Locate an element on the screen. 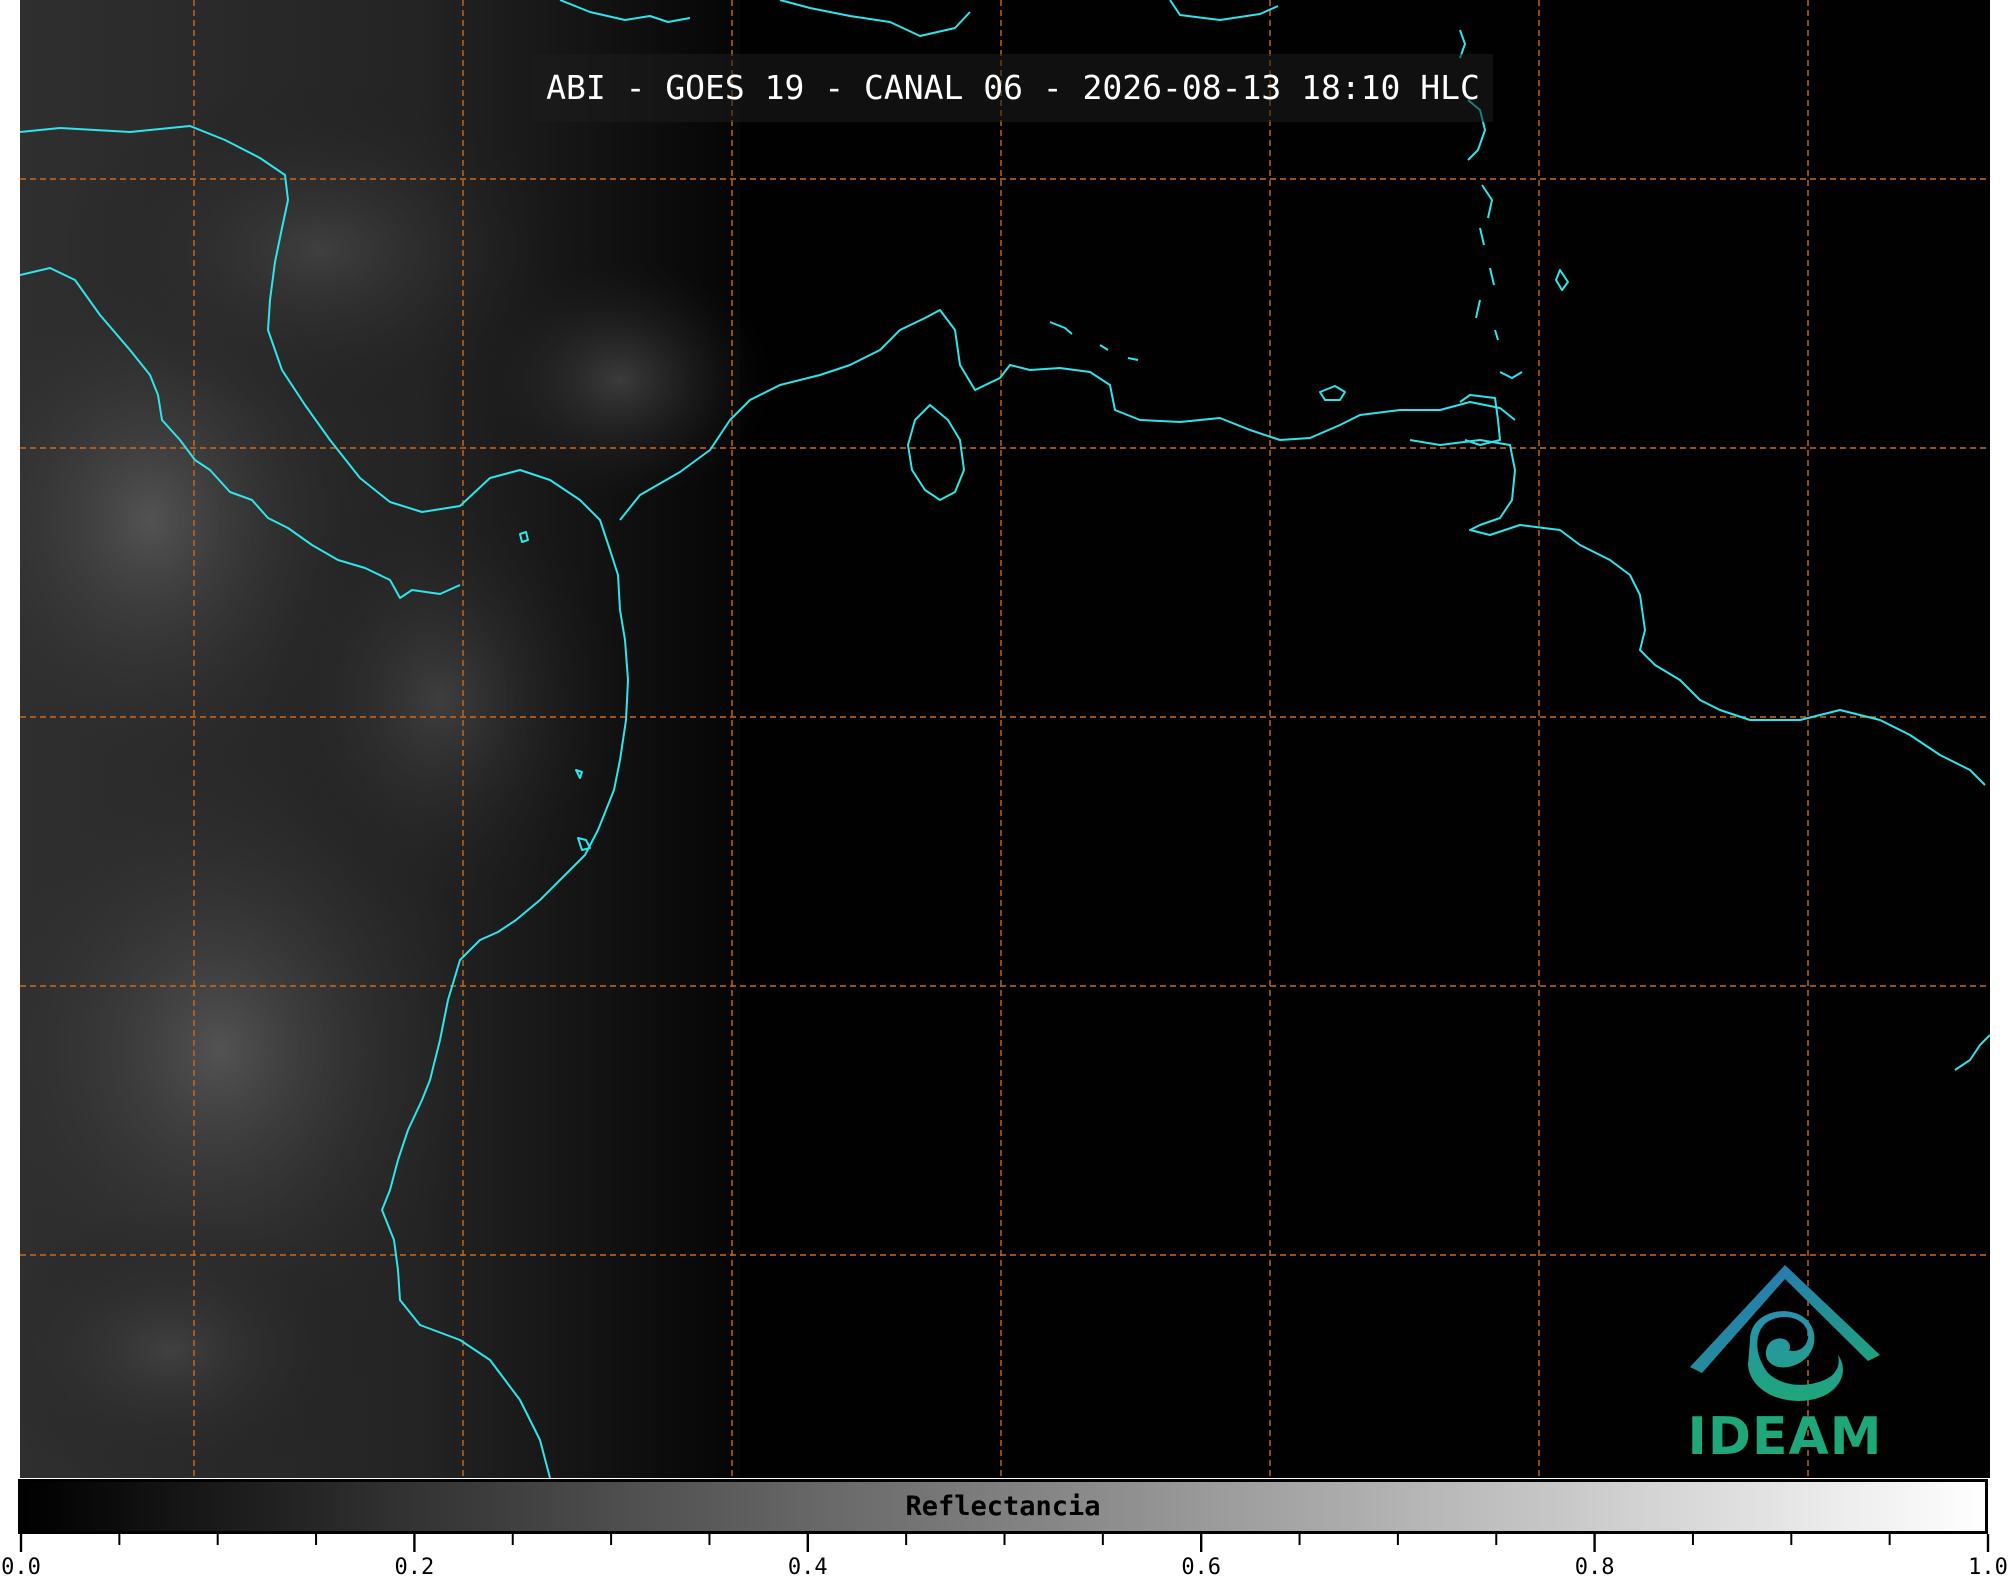 The image size is (2011, 1580). colorbar-label: Reflectancia is located at coordinates (1003, 1506).